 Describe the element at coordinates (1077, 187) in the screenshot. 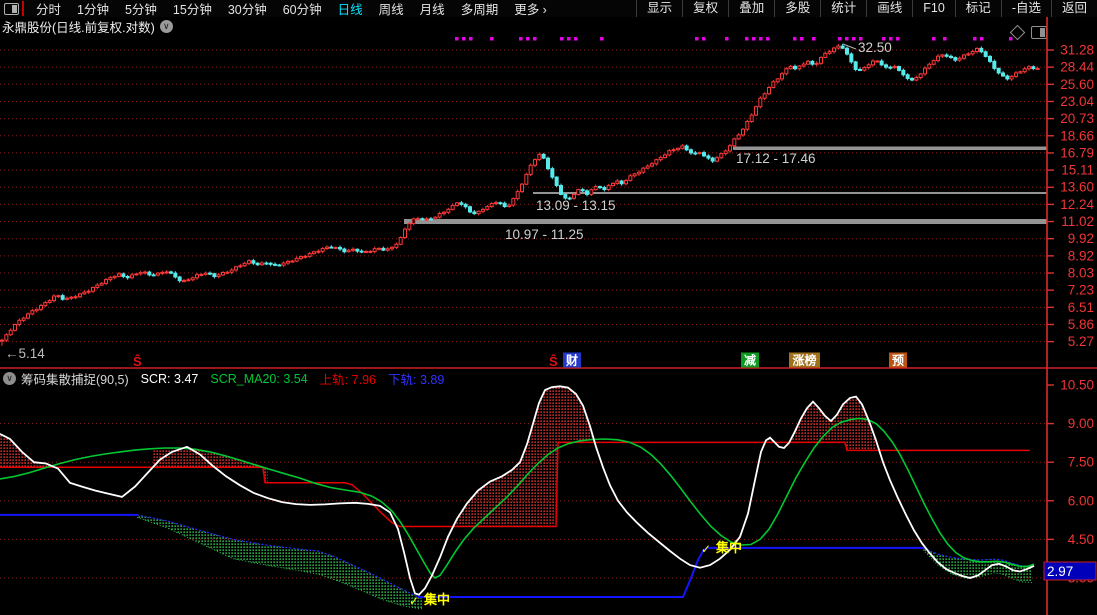

I see `main-axis-label: 13.60` at that location.